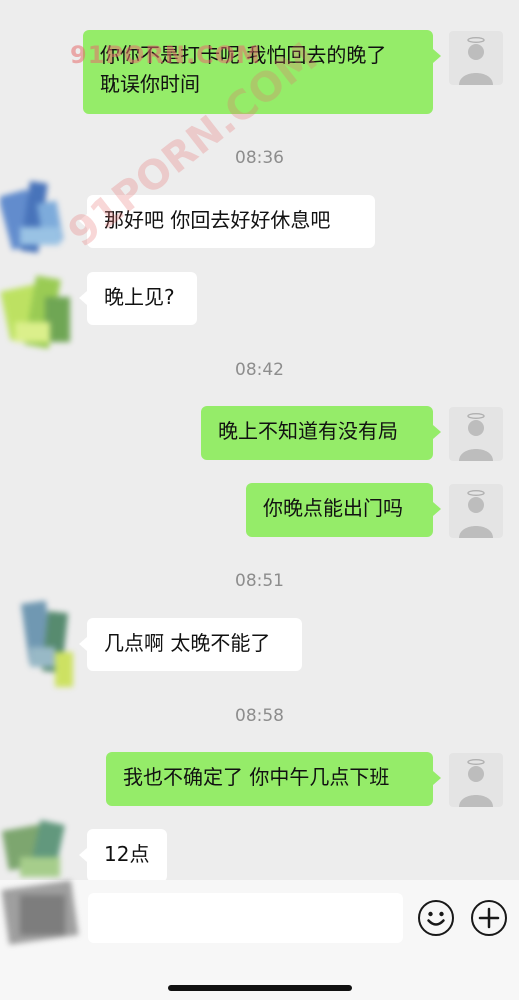 The width and height of the screenshot is (519, 1000). Describe the element at coordinates (339, 510) in the screenshot. I see `message-bubble-outgoing: 你晚点能出门吗` at that location.